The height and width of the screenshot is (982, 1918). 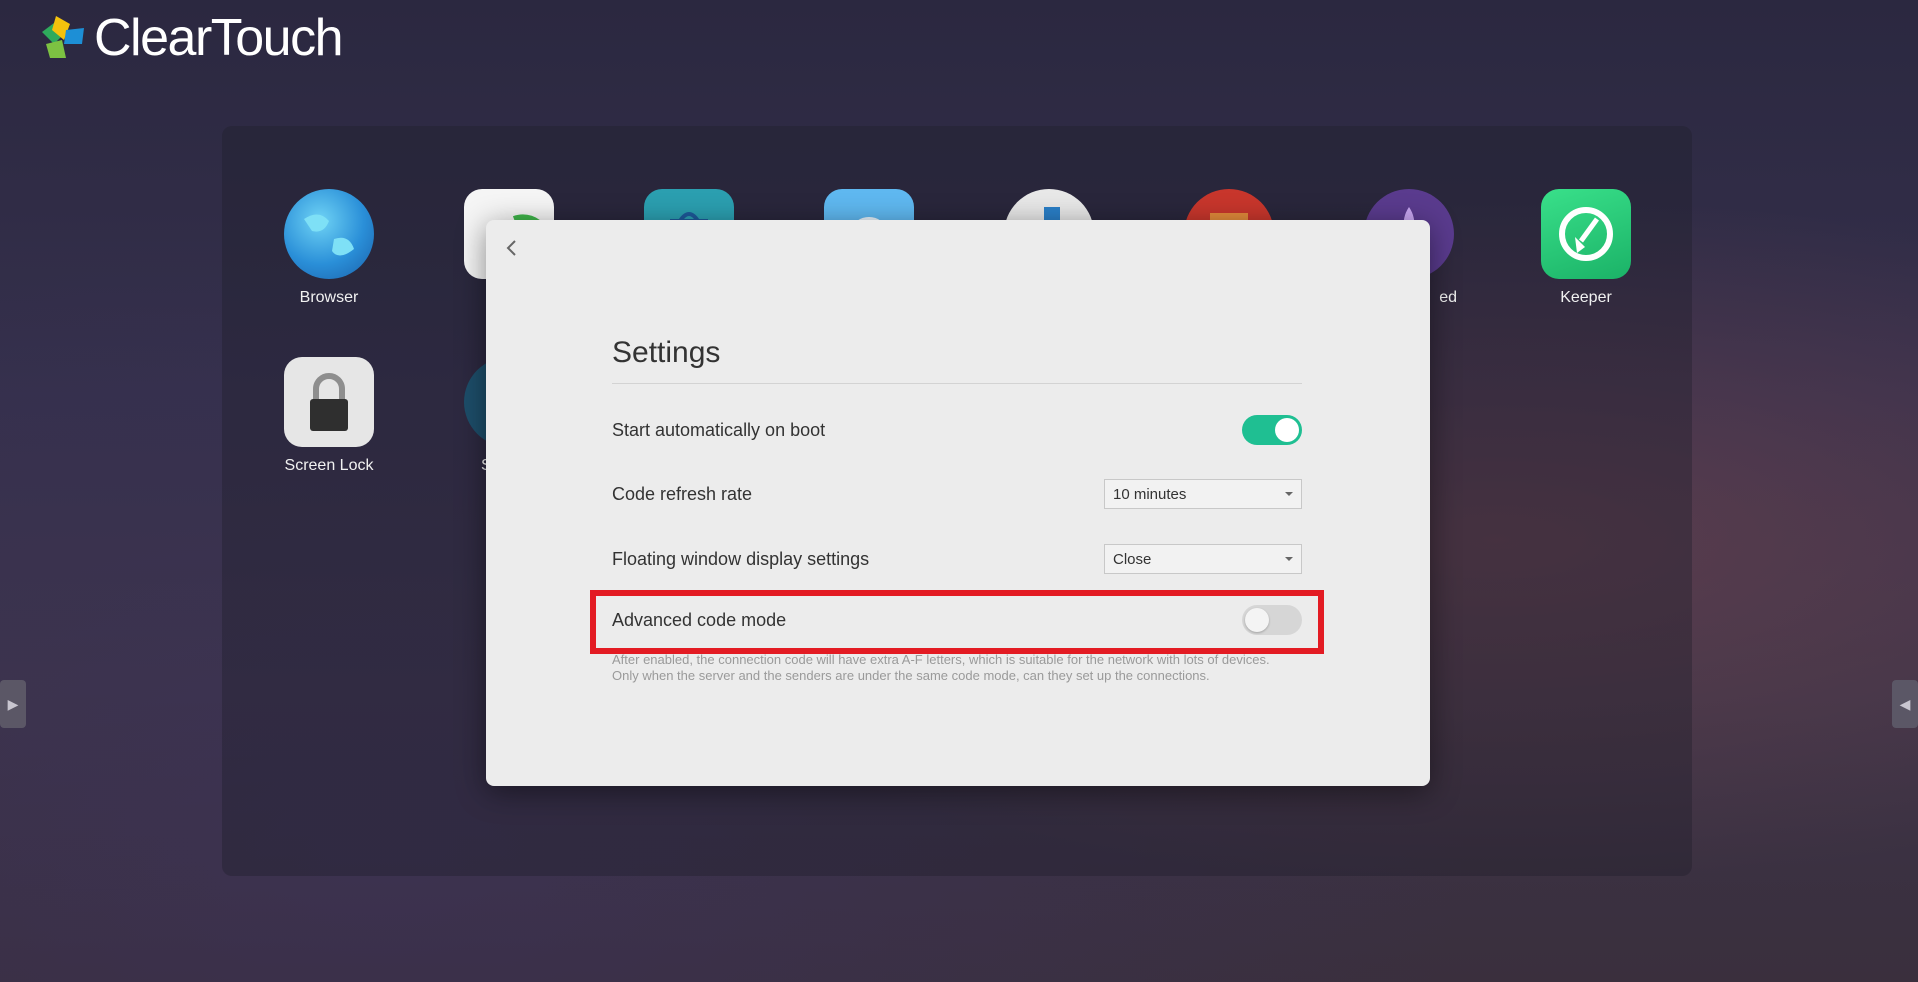 I want to click on padlock-icon, so click(x=329, y=402).